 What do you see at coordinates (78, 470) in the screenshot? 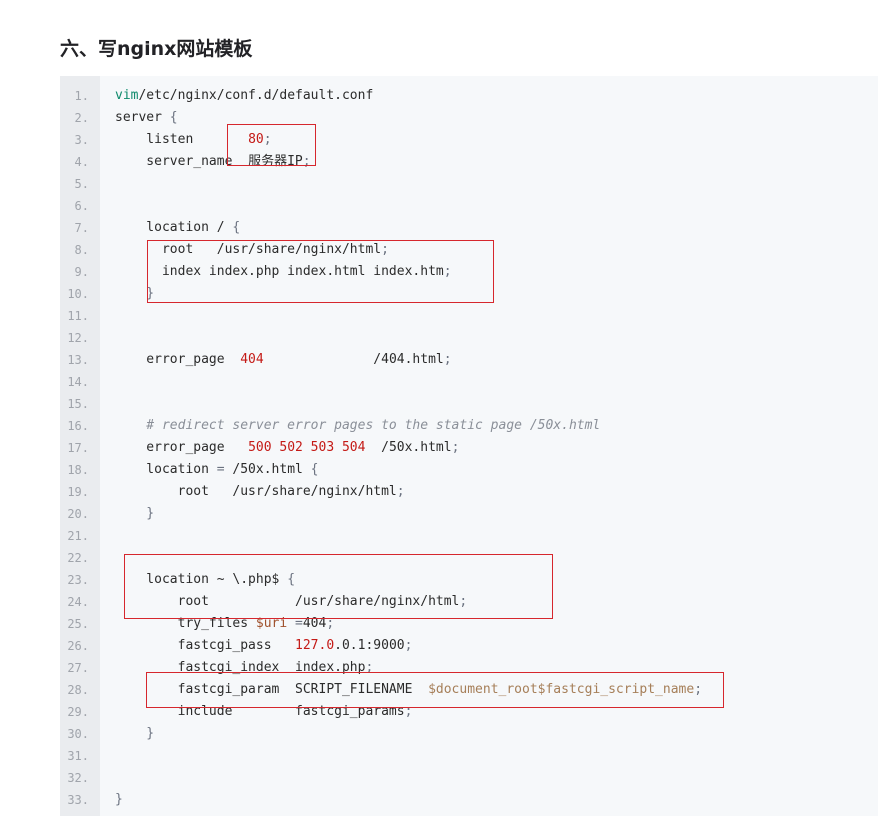
I see `line-number: 18.` at bounding box center [78, 470].